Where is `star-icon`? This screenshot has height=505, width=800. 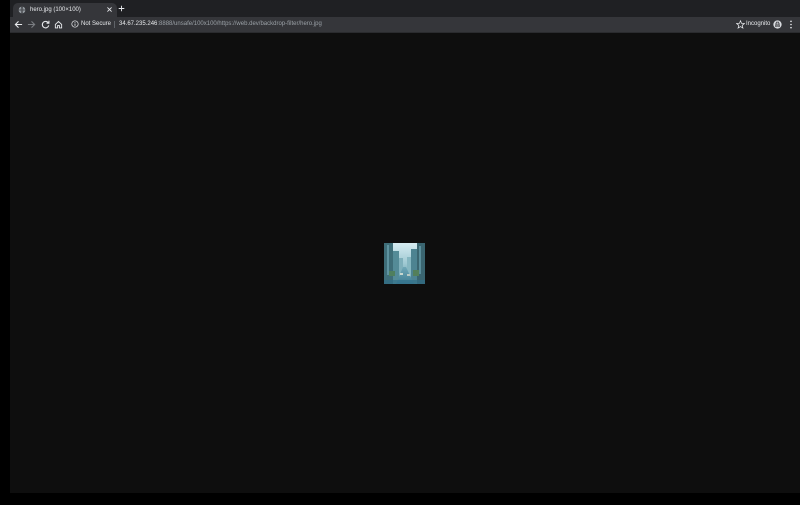 star-icon is located at coordinates (740, 24).